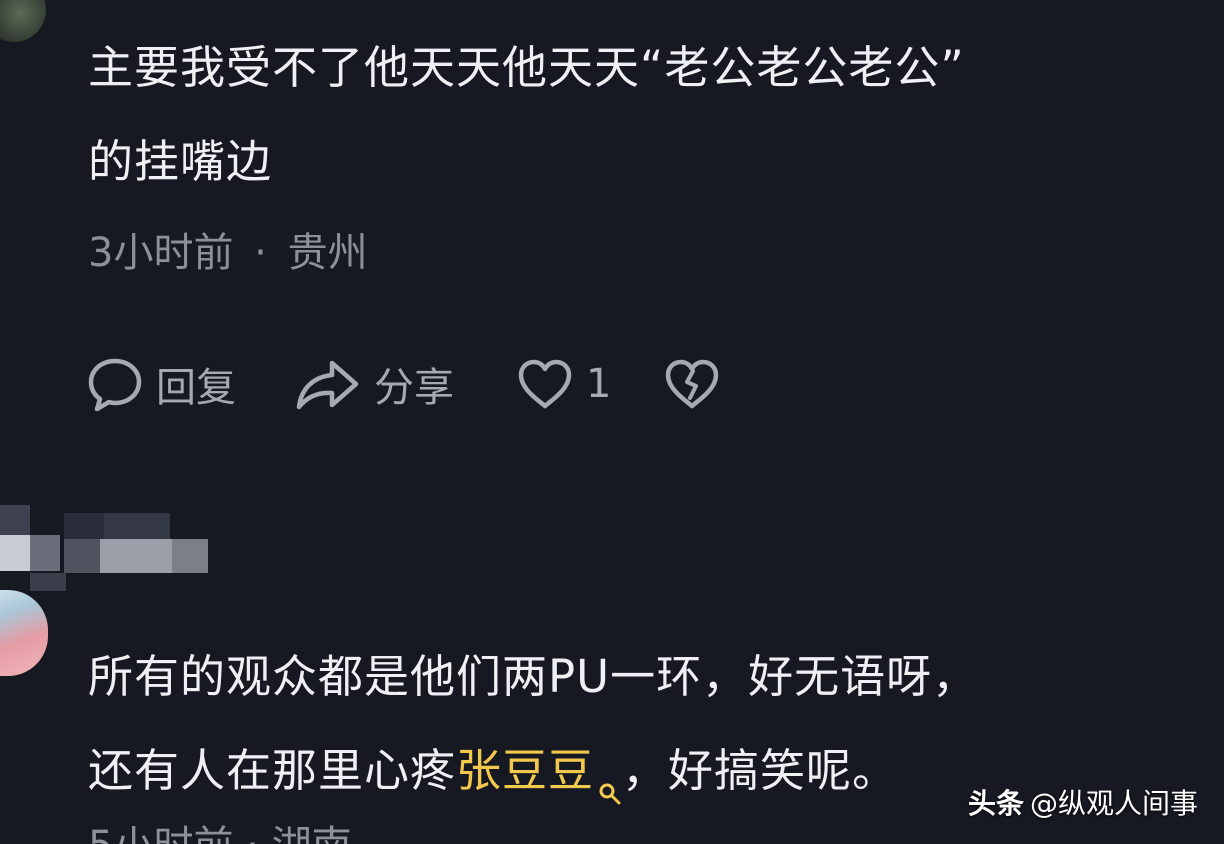 The image size is (1224, 844). I want to click on comment-meta: 3小时前 · 贵州, so click(228, 249).